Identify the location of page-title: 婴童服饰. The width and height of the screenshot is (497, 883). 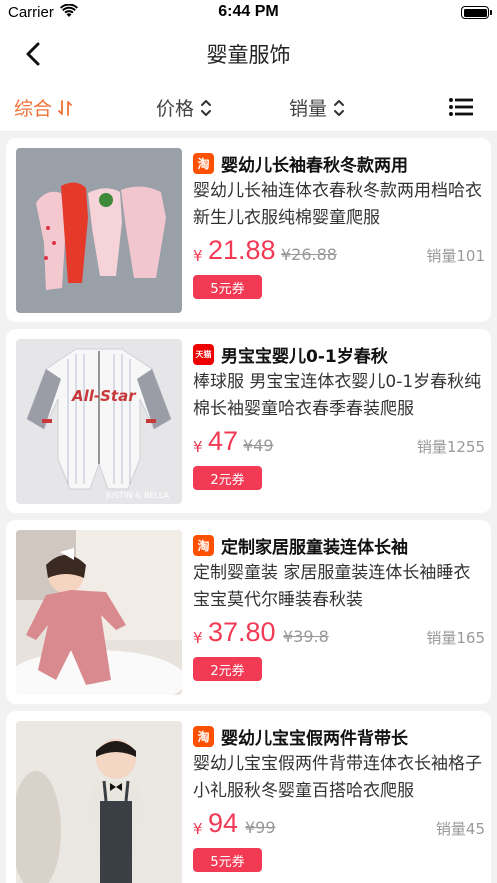
(248, 55).